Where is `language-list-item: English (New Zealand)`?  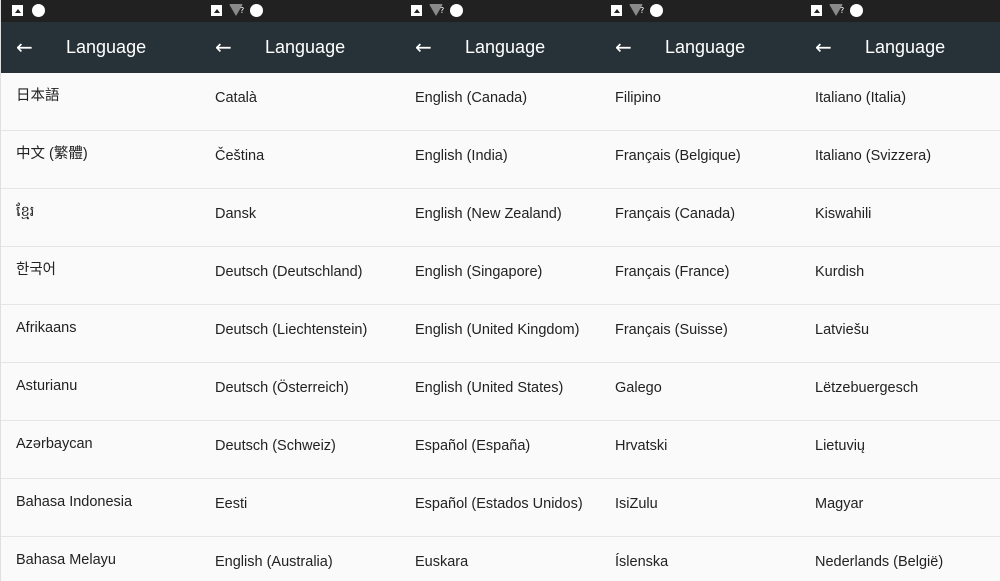 language-list-item: English (New Zealand) is located at coordinates (500, 218).